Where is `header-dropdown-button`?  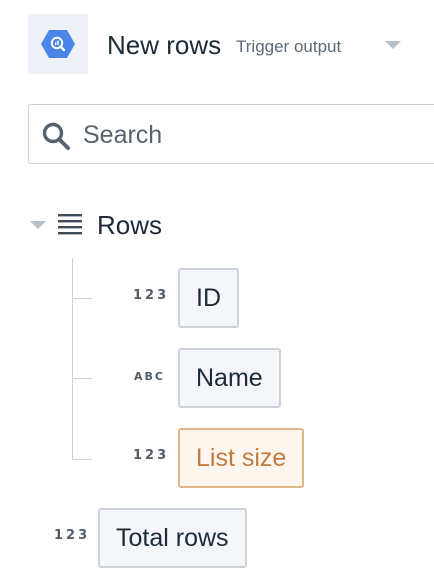
header-dropdown-button is located at coordinates (393, 45).